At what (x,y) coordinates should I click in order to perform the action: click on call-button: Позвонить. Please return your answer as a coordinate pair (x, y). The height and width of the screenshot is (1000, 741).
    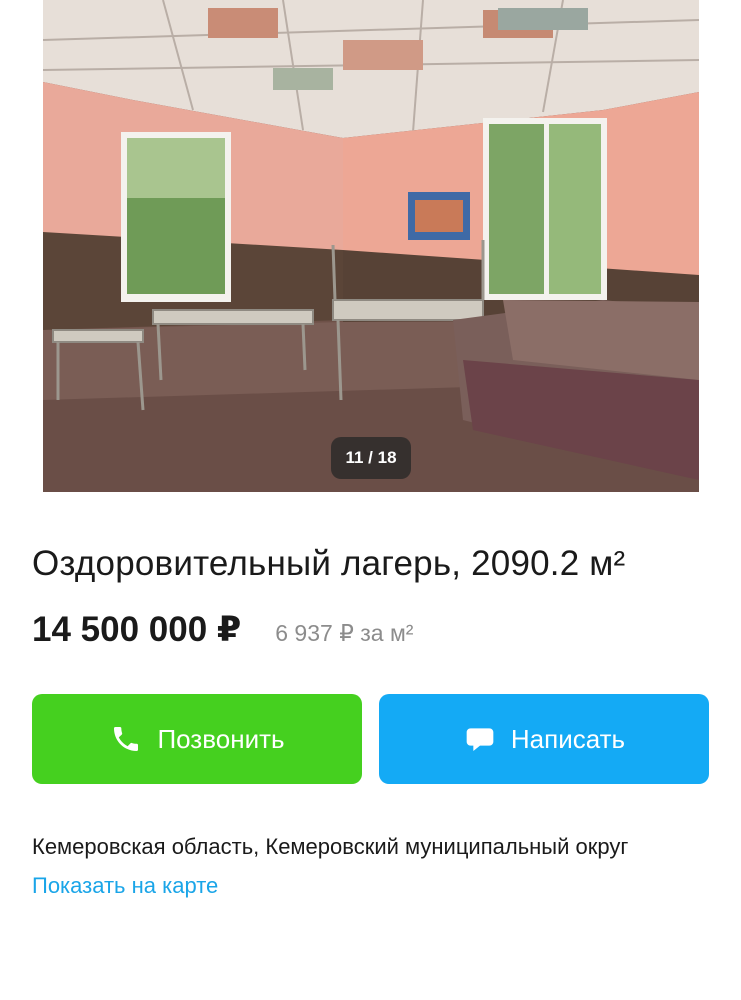
    Looking at the image, I should click on (197, 739).